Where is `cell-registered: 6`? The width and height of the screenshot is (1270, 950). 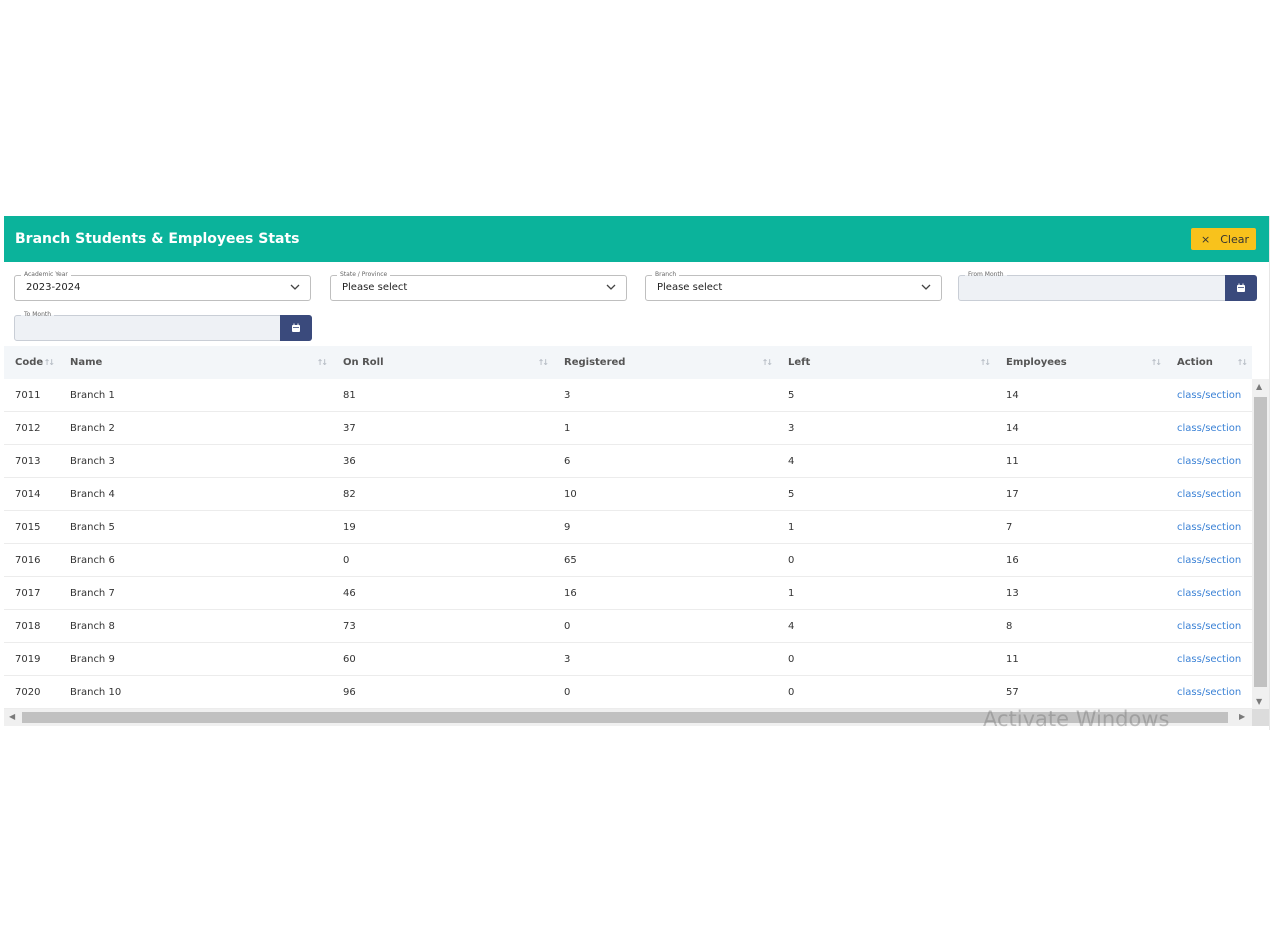 cell-registered: 6 is located at coordinates (665, 461).